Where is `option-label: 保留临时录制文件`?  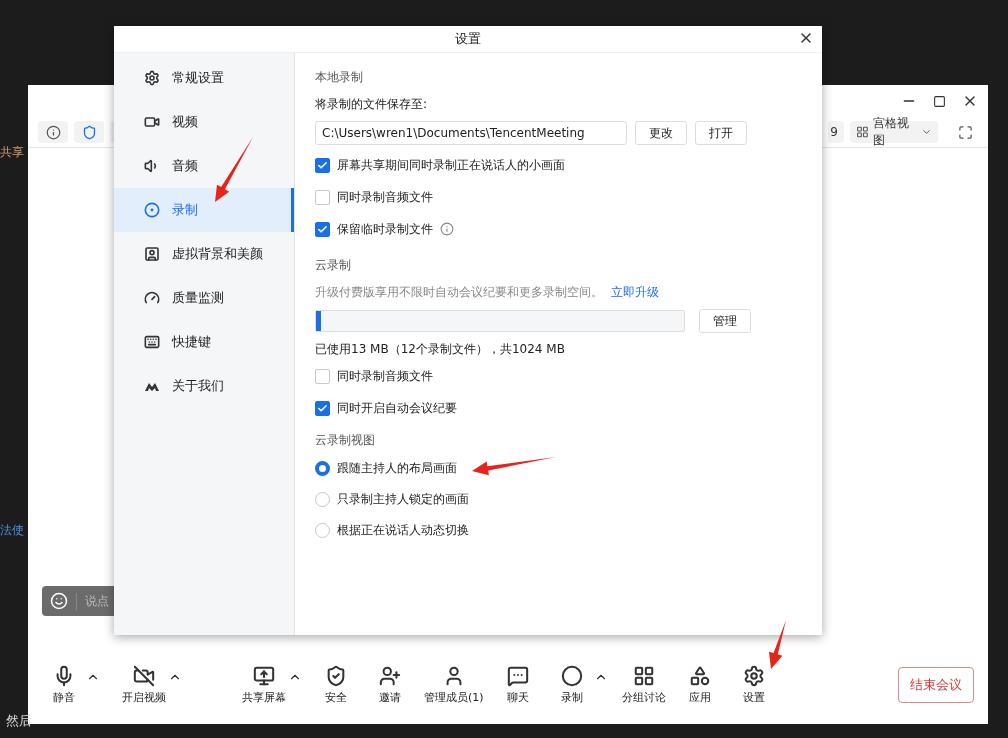 option-label: 保留临时录制文件 is located at coordinates (385, 229).